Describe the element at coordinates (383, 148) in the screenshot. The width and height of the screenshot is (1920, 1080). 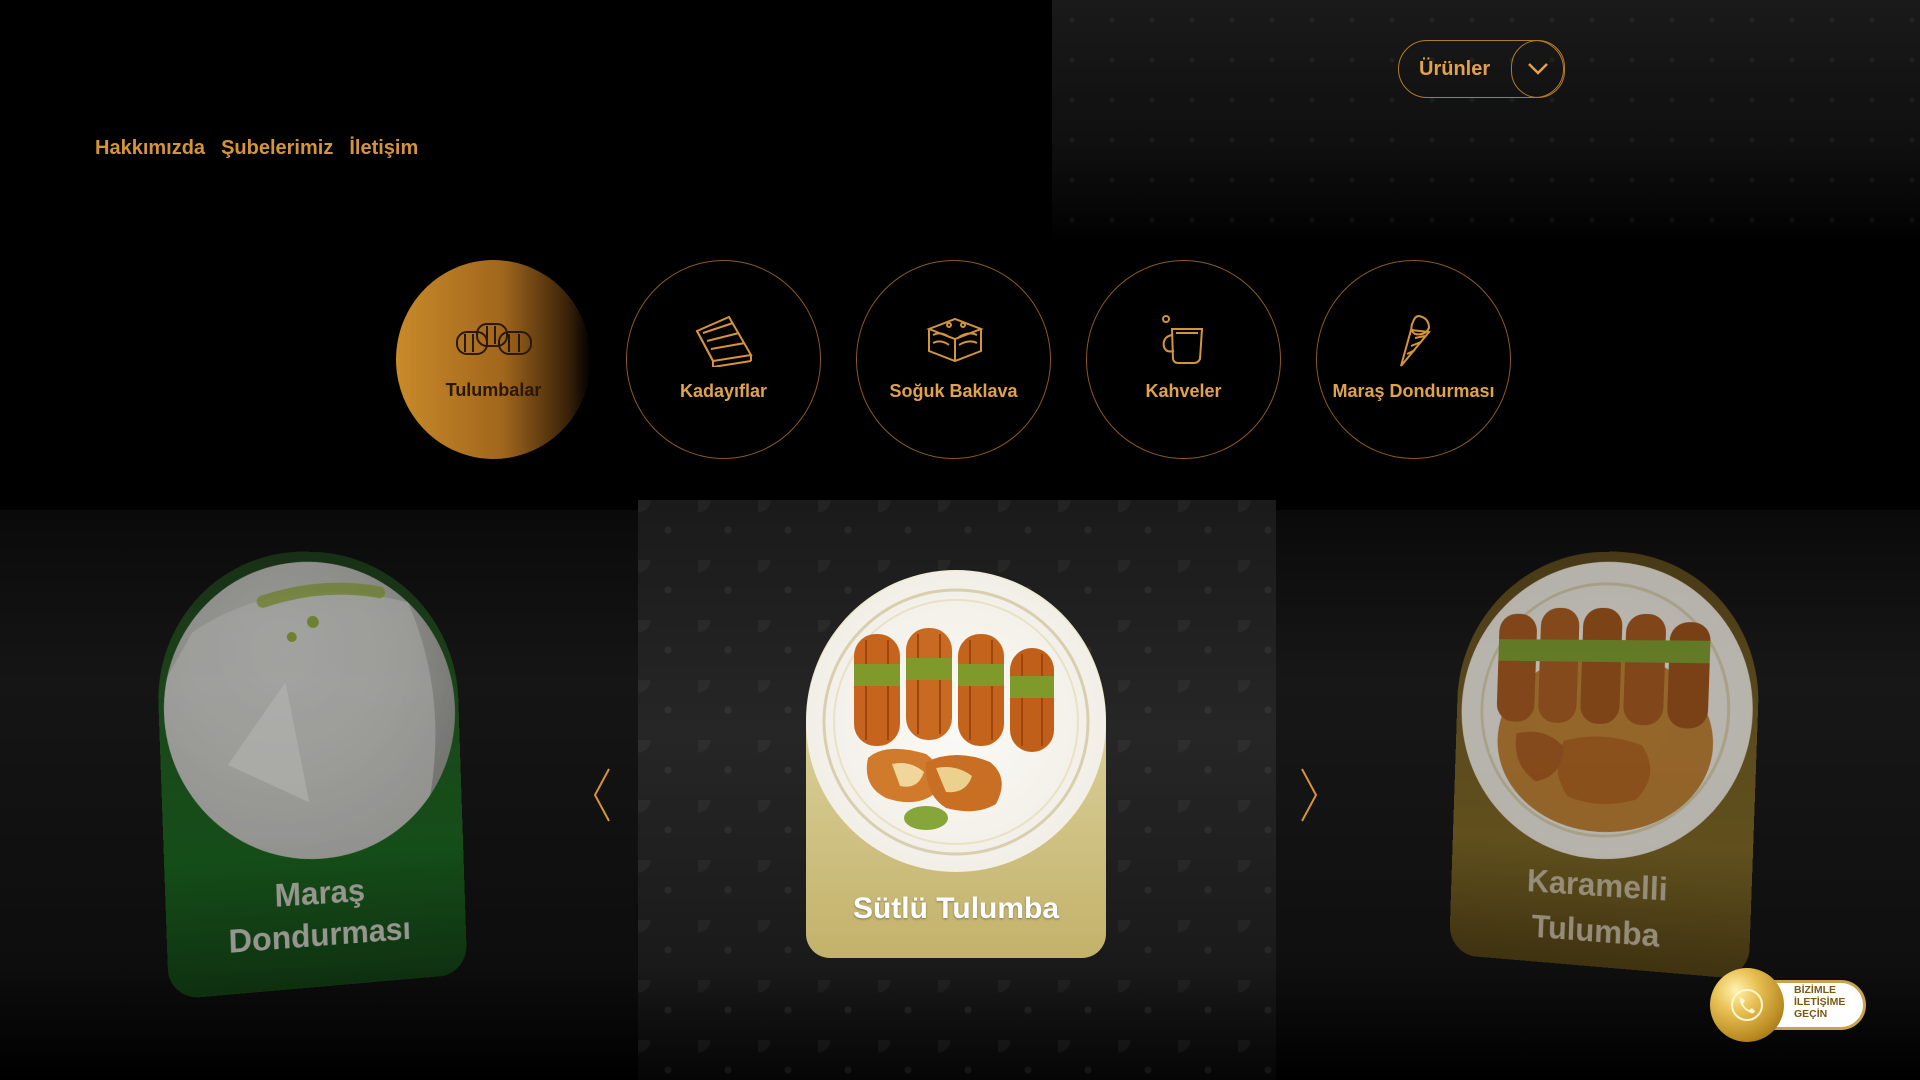
I see `nav-link-contact: İletişim` at that location.